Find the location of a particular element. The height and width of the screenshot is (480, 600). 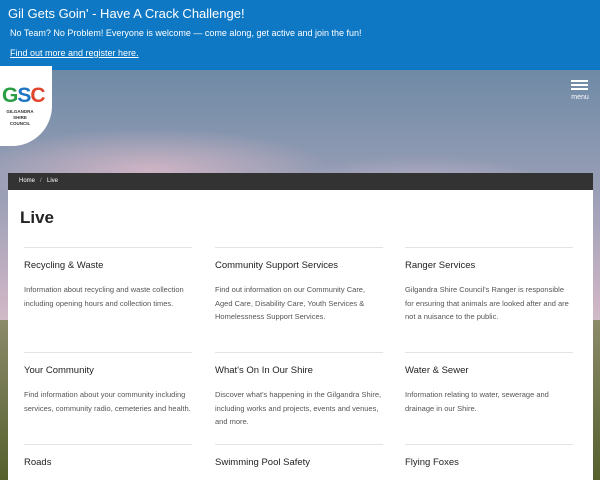

menu-button: menu is located at coordinates (580, 92).